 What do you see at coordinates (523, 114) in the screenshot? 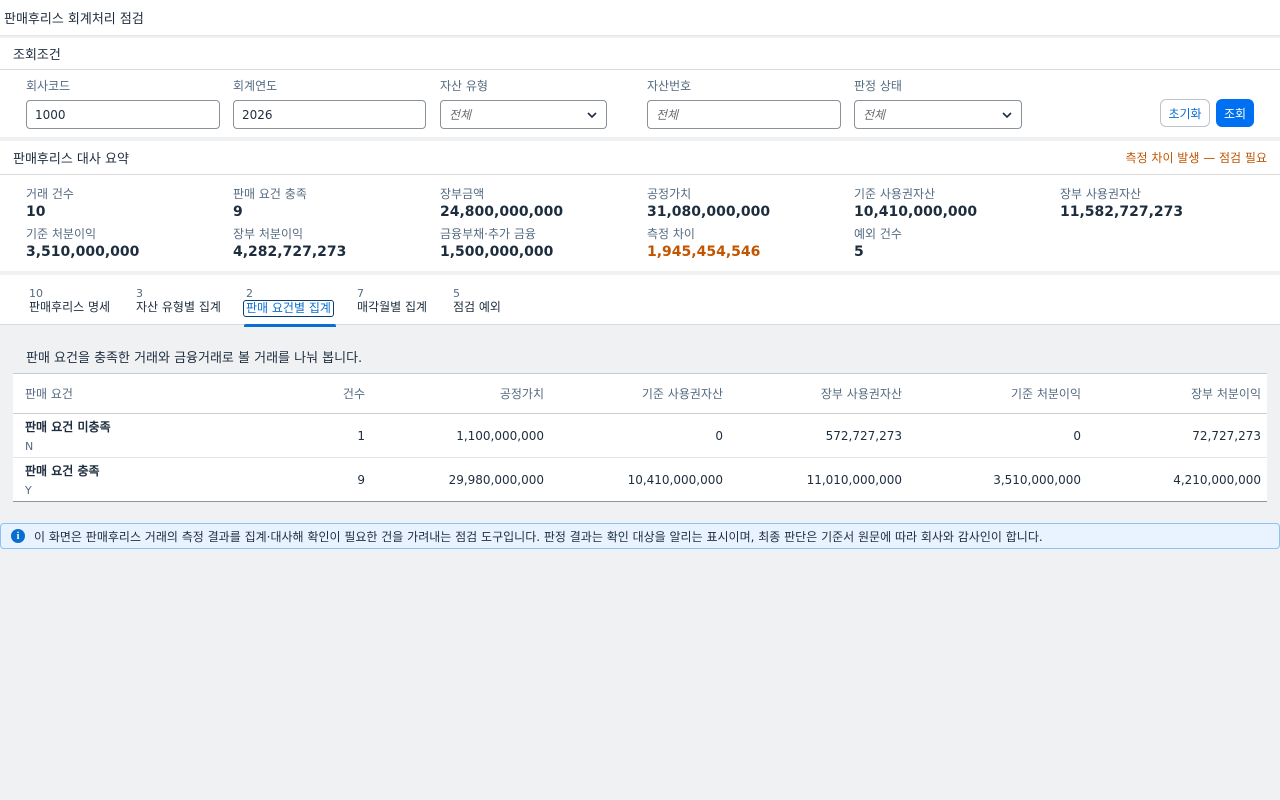
I see `asset-type-select: 전체` at bounding box center [523, 114].